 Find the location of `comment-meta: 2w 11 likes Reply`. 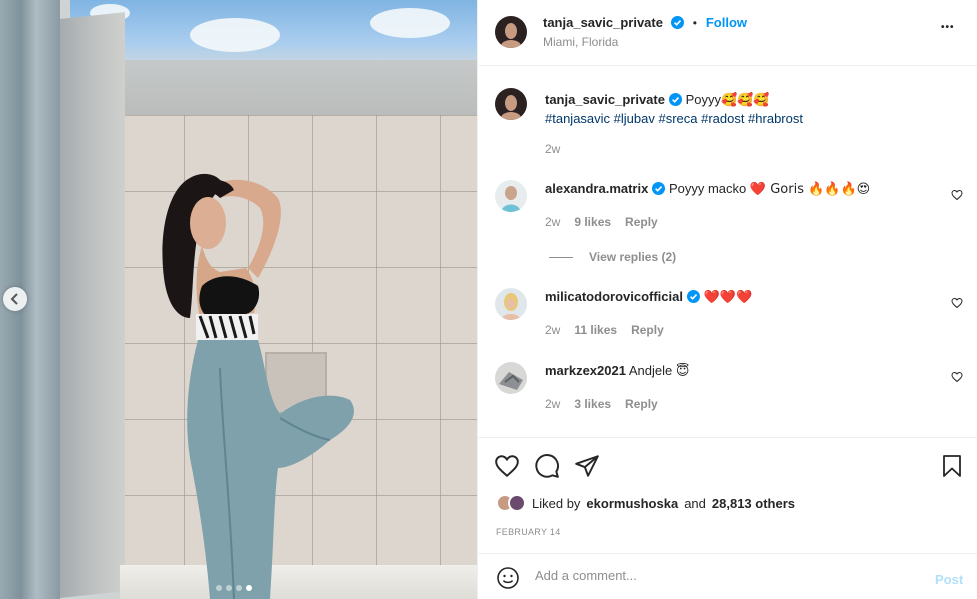

comment-meta: 2w 11 likes Reply is located at coordinates (604, 330).